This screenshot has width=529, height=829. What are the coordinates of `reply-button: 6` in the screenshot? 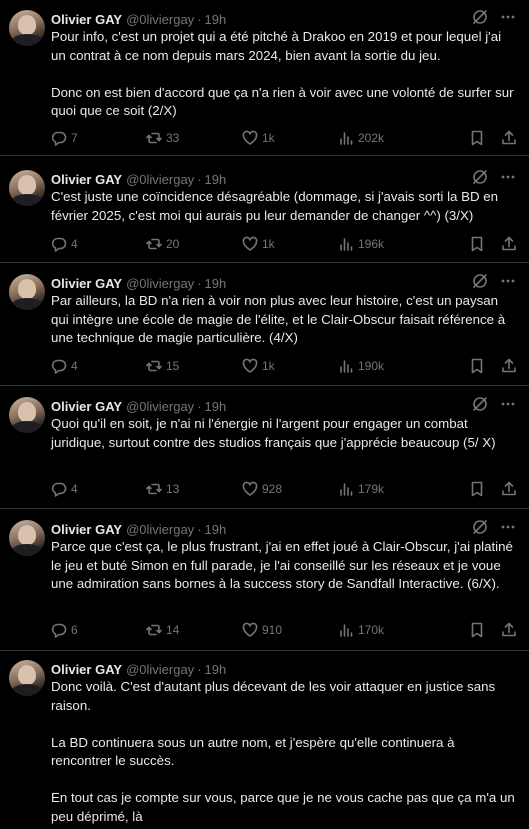 It's located at (98, 630).